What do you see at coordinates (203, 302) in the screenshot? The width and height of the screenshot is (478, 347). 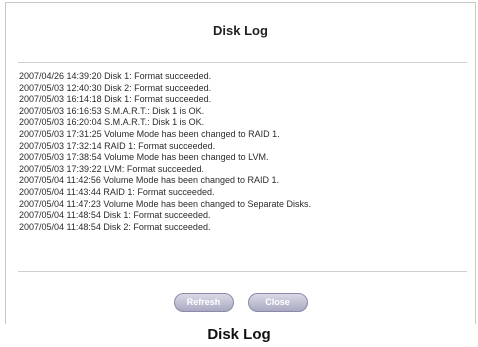 I see `refresh-button: Refresh` at bounding box center [203, 302].